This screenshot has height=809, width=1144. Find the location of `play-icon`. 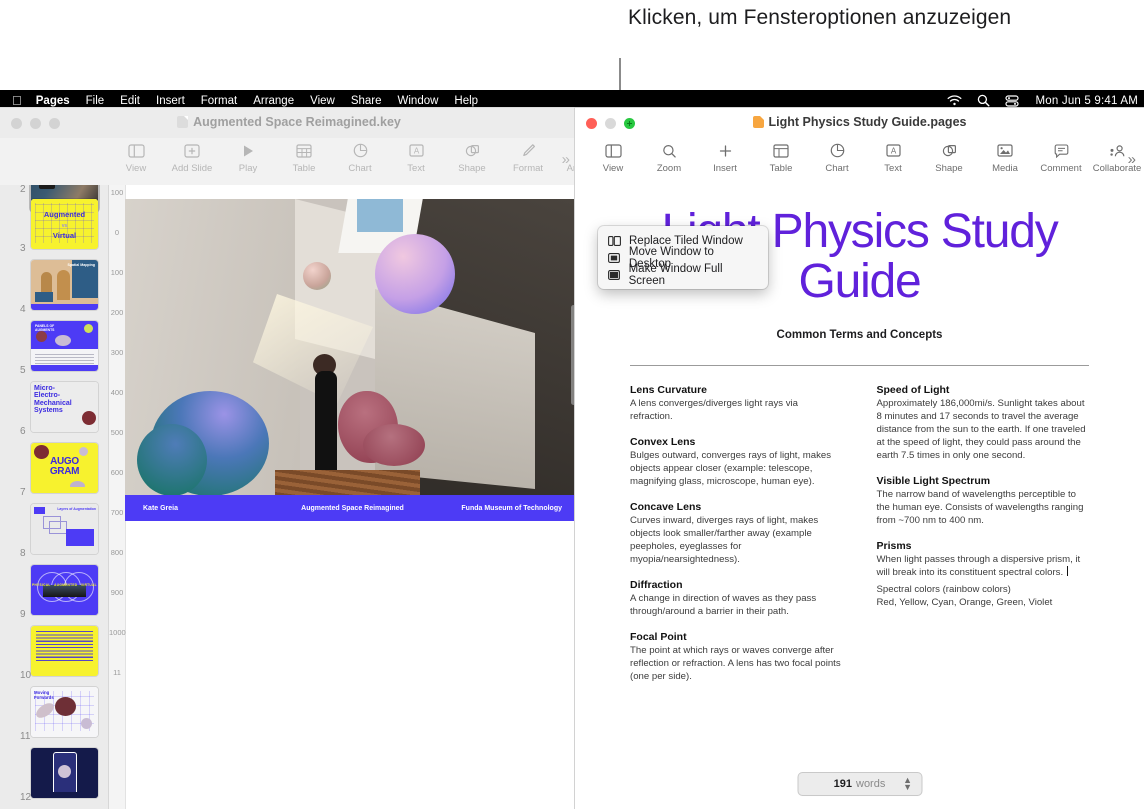

play-icon is located at coordinates (248, 150).